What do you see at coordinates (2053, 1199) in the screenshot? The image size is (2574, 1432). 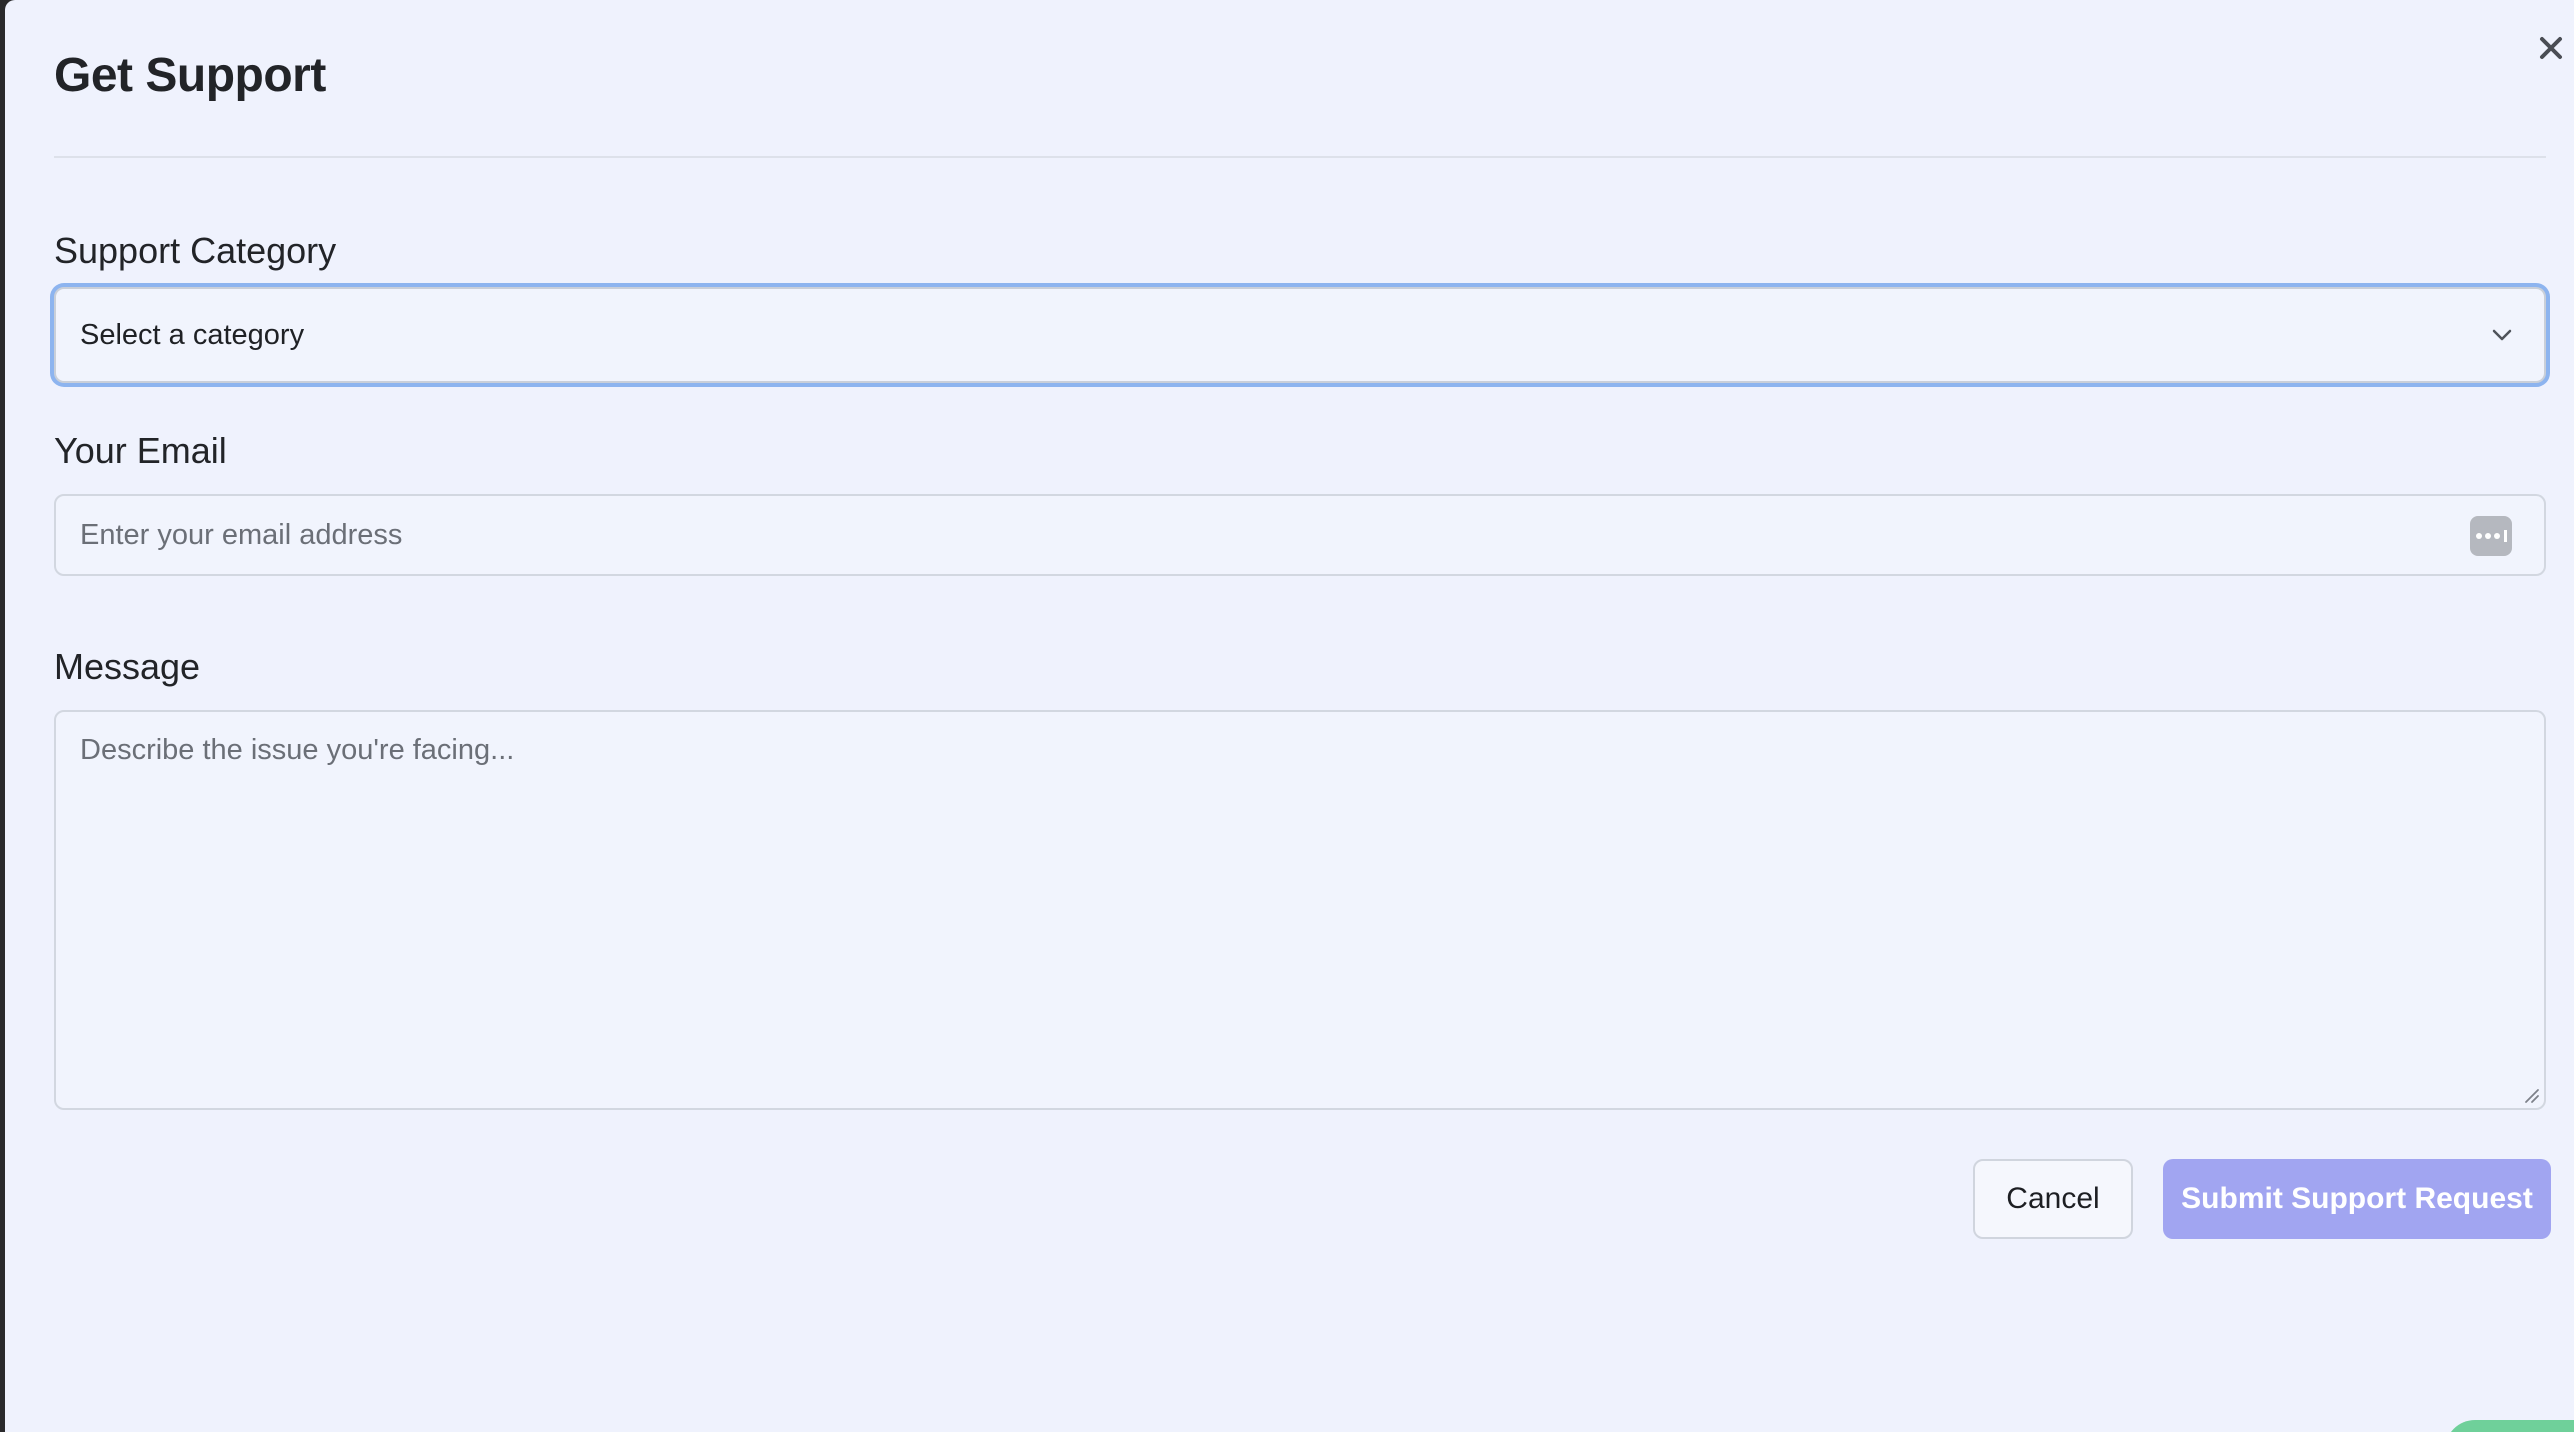 I see `cancel-button: Cancel` at bounding box center [2053, 1199].